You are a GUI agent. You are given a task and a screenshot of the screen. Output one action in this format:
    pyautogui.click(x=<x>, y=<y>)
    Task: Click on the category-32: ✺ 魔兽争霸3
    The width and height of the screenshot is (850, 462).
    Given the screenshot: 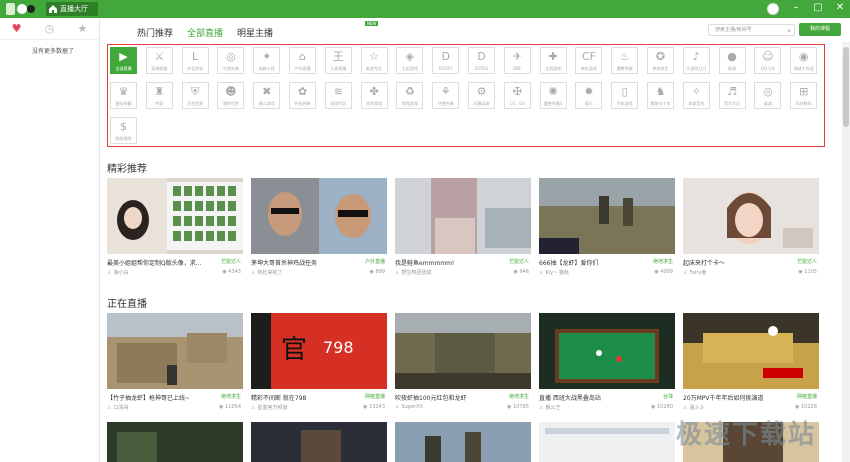 What is the action you would take?
    pyautogui.click(x=553, y=95)
    